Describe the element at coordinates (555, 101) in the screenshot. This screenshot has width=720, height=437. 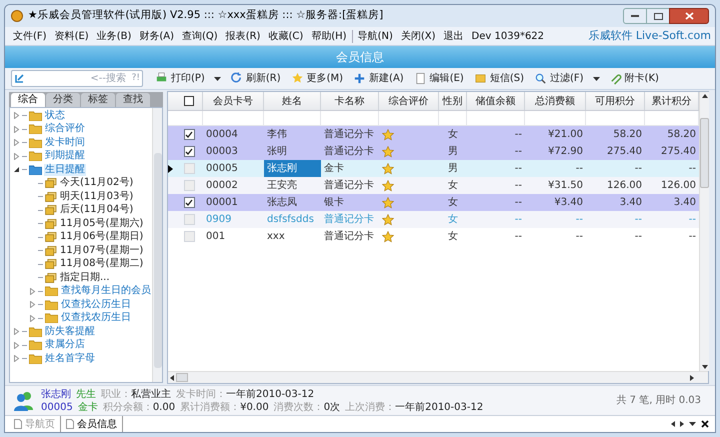
I see `column-header: 总消费额` at that location.